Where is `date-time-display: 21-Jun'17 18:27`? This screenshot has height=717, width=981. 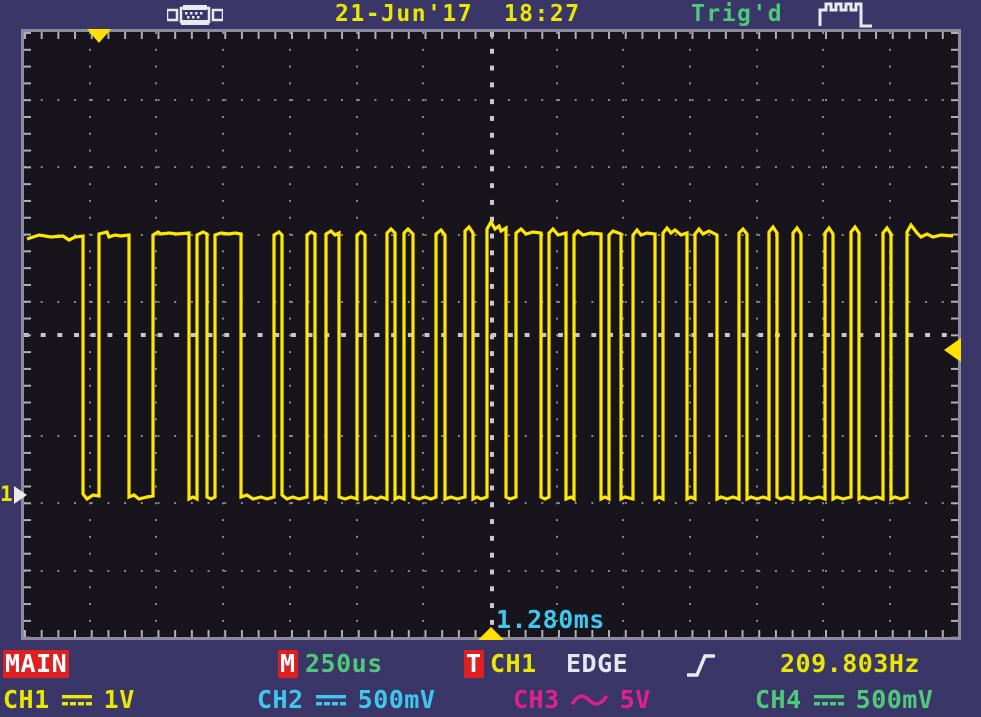
date-time-display: 21-Jun'17 18:27 is located at coordinates (458, 14).